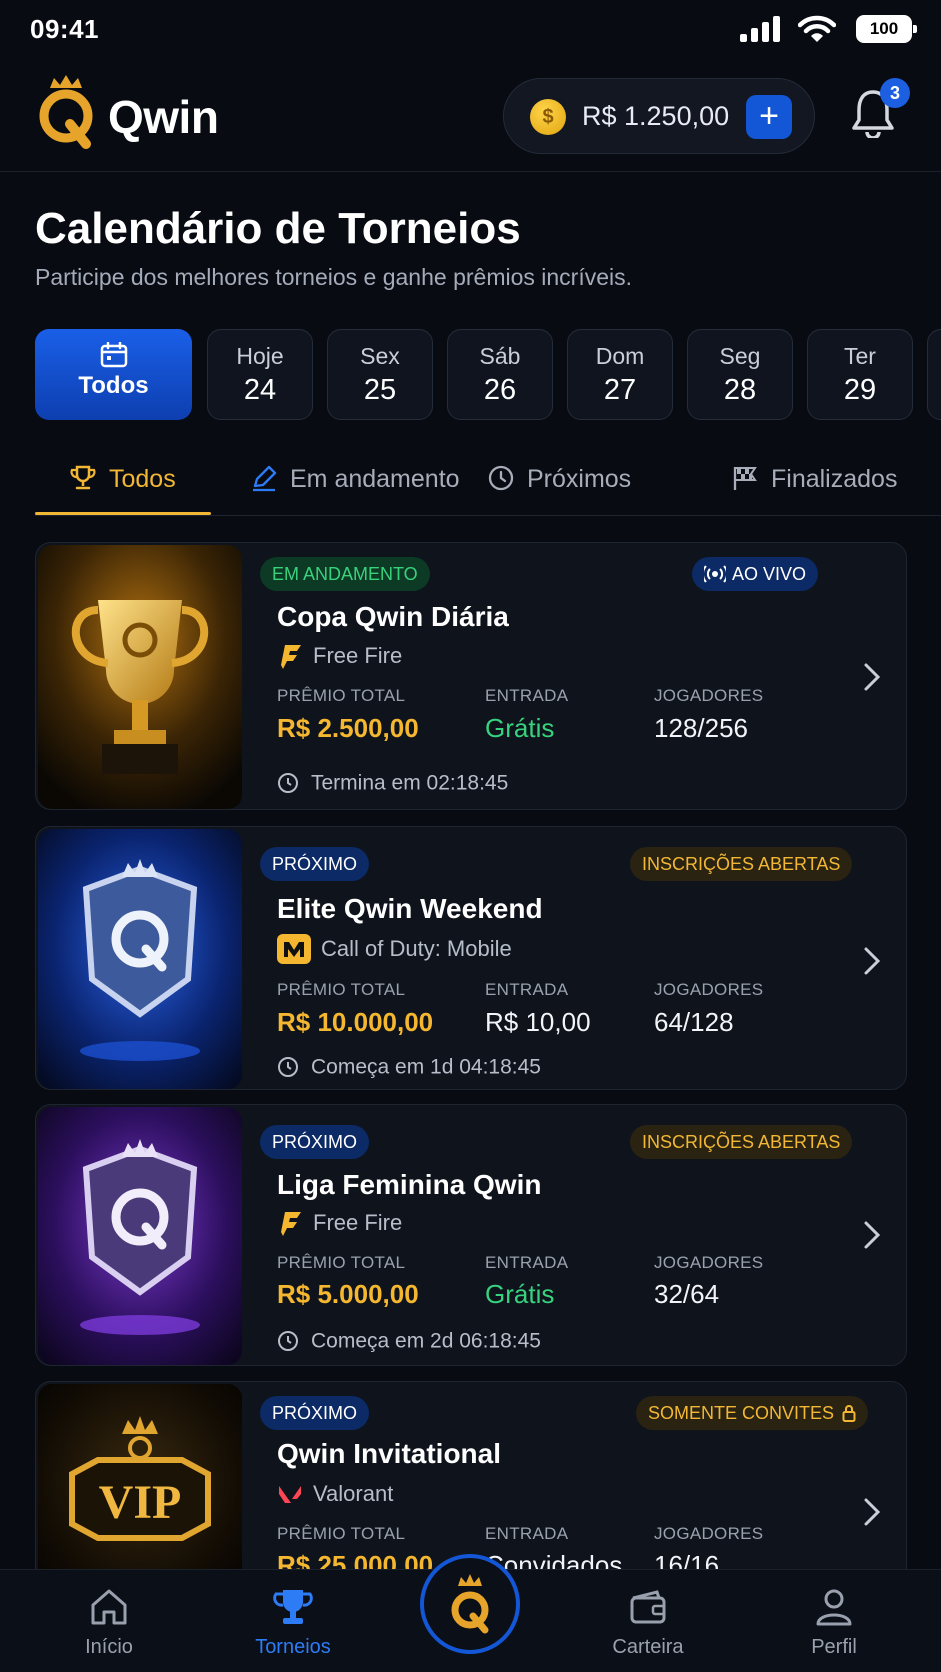 The height and width of the screenshot is (1672, 941). Describe the element at coordinates (348, 728) in the screenshot. I see `prize-value: R$ 2.500,00` at that location.